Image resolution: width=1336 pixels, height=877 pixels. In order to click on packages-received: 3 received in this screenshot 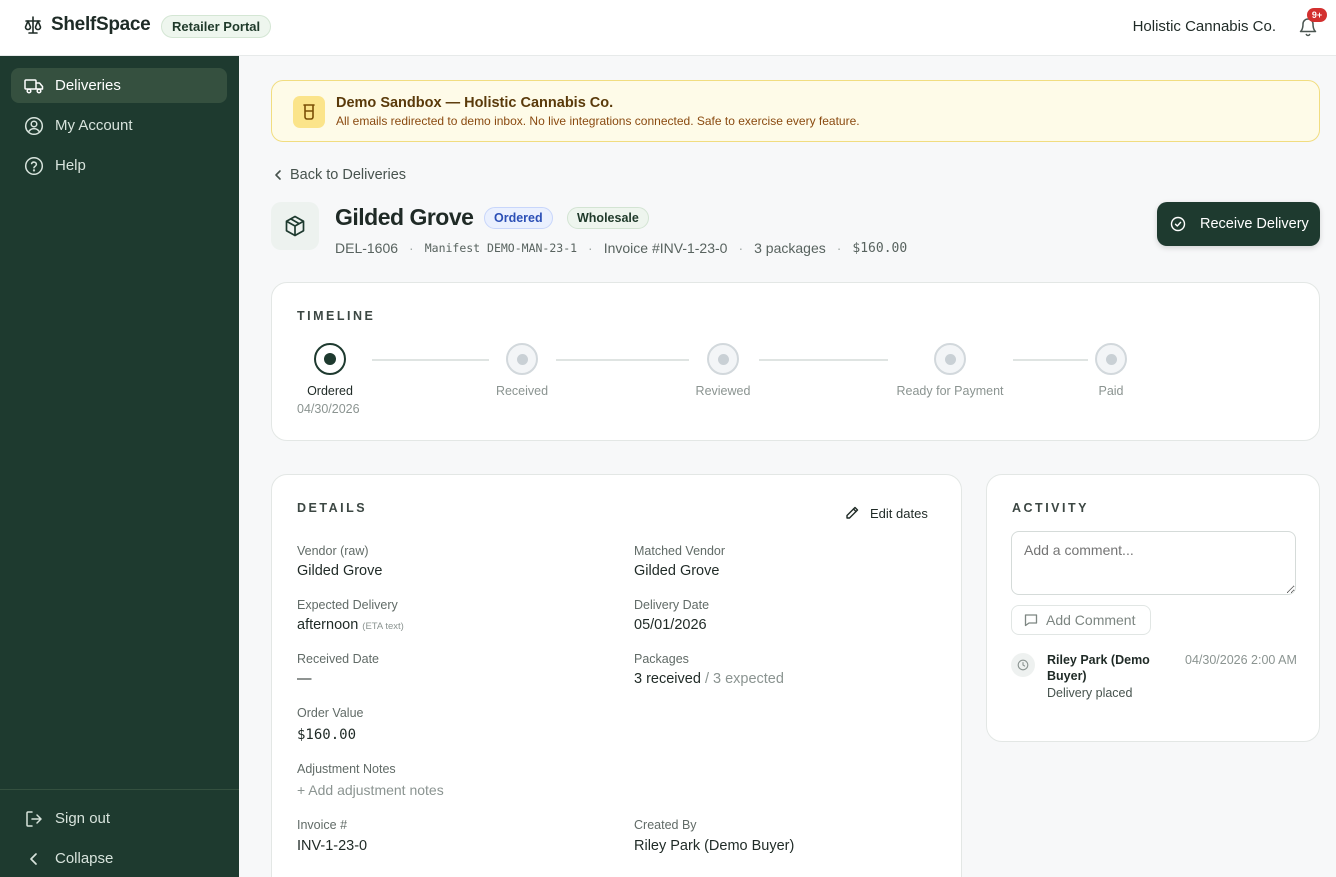, I will do `click(667, 679)`.